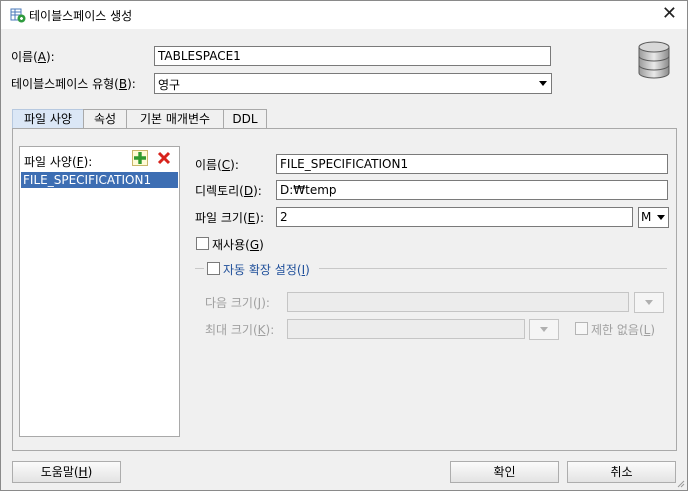 The height and width of the screenshot is (491, 688). I want to click on add-icon, so click(140, 158).